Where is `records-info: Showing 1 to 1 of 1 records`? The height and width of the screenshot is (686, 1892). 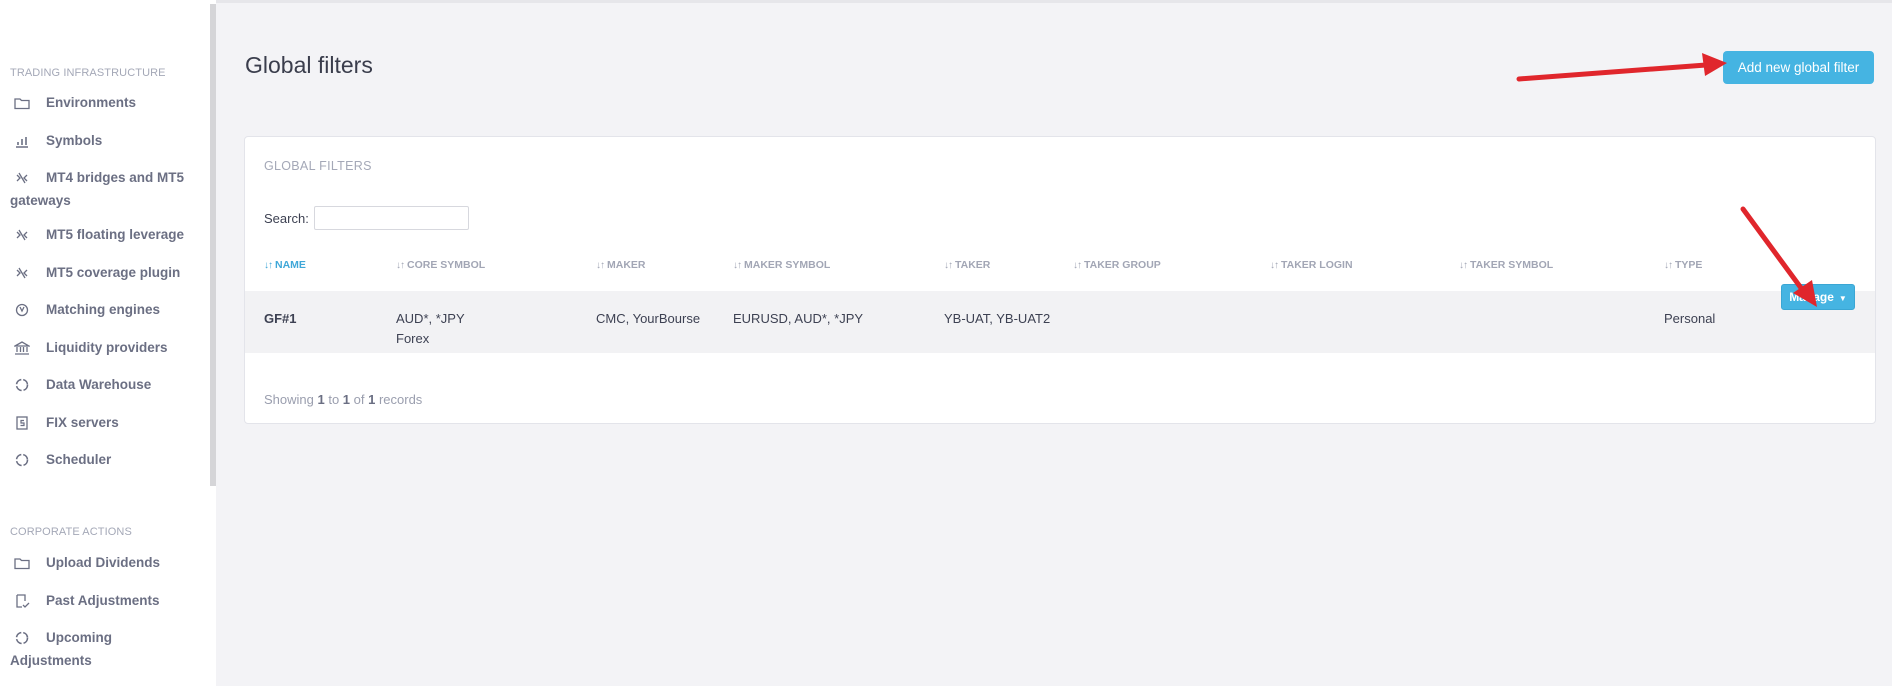
records-info: Showing 1 to 1 of 1 records is located at coordinates (343, 399).